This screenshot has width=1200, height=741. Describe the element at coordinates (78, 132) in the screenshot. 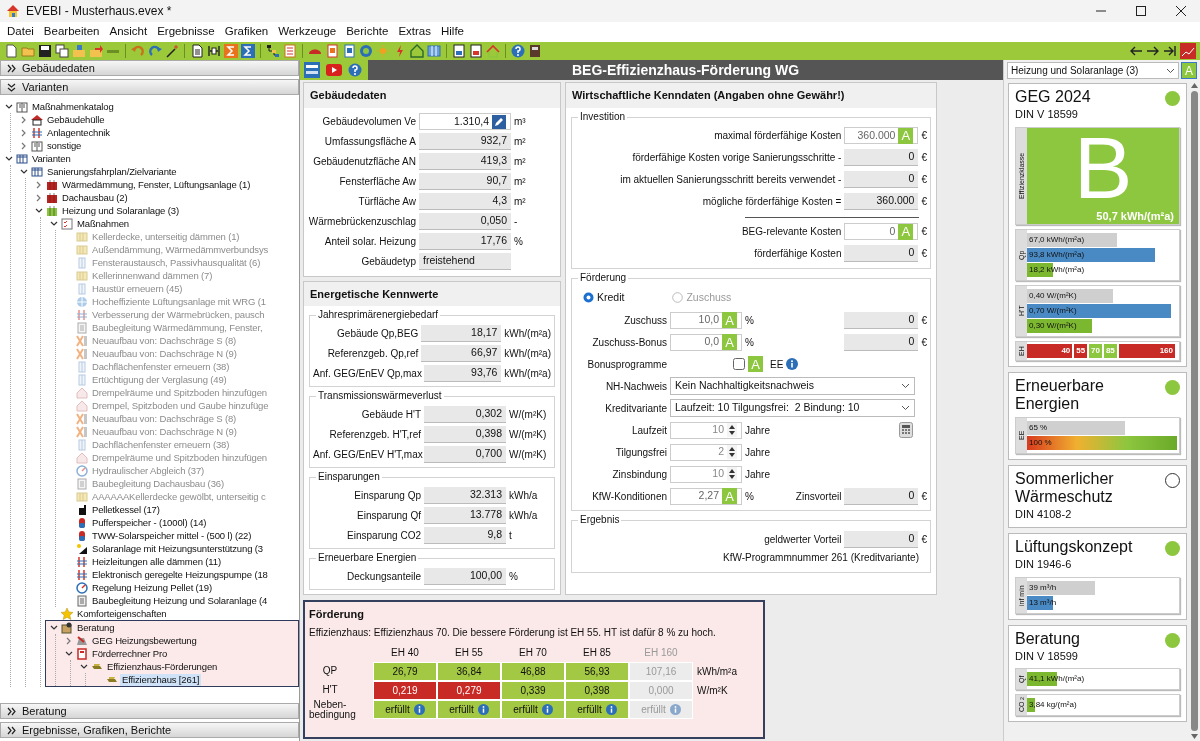

I see `tree-item: Anlagentechnik` at that location.